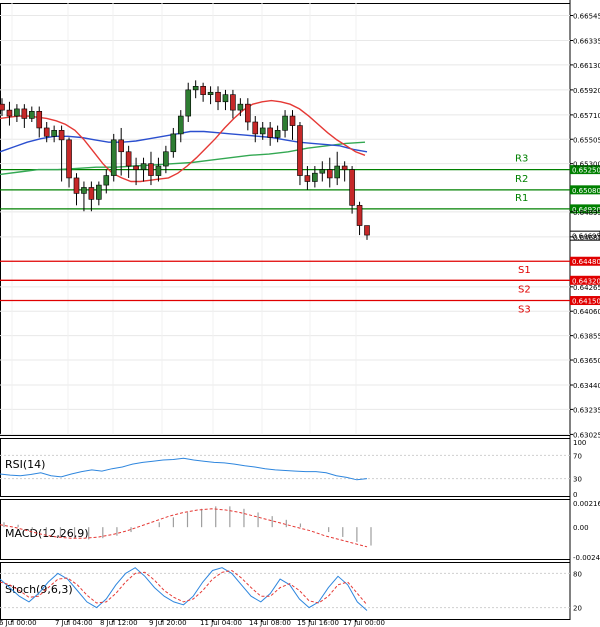  What do you see at coordinates (119, 623) in the screenshot?
I see `time-tick-label: 8 Jul 12:00` at bounding box center [119, 623].